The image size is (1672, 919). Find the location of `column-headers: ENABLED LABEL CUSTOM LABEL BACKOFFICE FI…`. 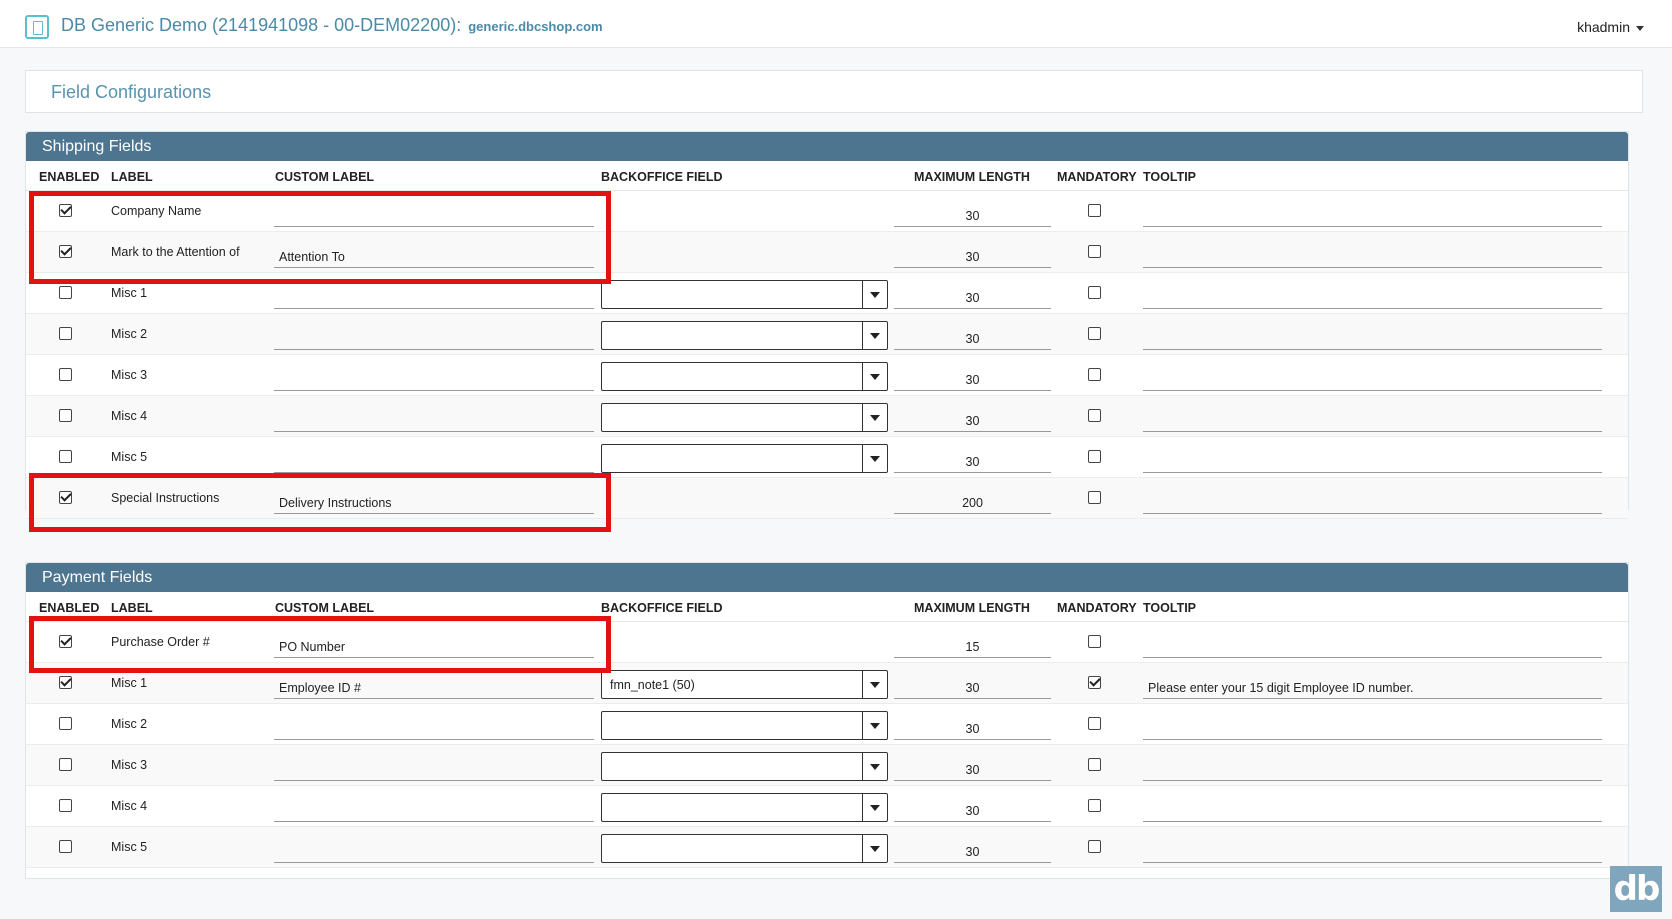

column-headers: ENABLED LABEL CUSTOM LABEL BACKOFFICE FI… is located at coordinates (827, 176).